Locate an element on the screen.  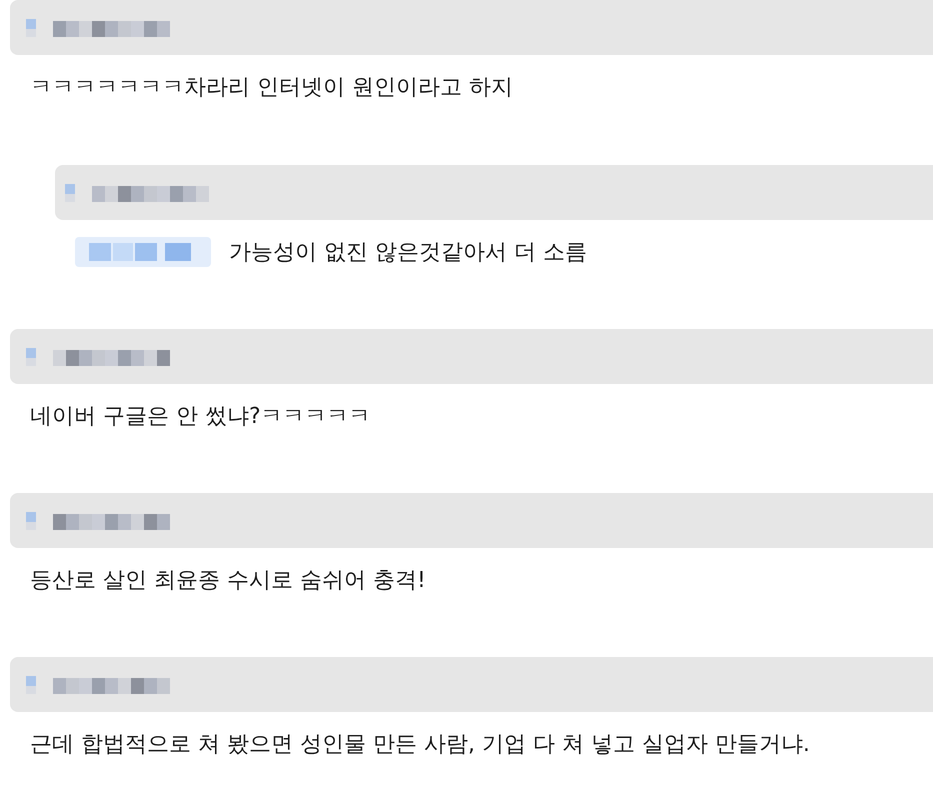
comment-text: 네이버 구글은 안 썼냐?ㅋㅋㅋㅋㅋ is located at coordinates (200, 417).